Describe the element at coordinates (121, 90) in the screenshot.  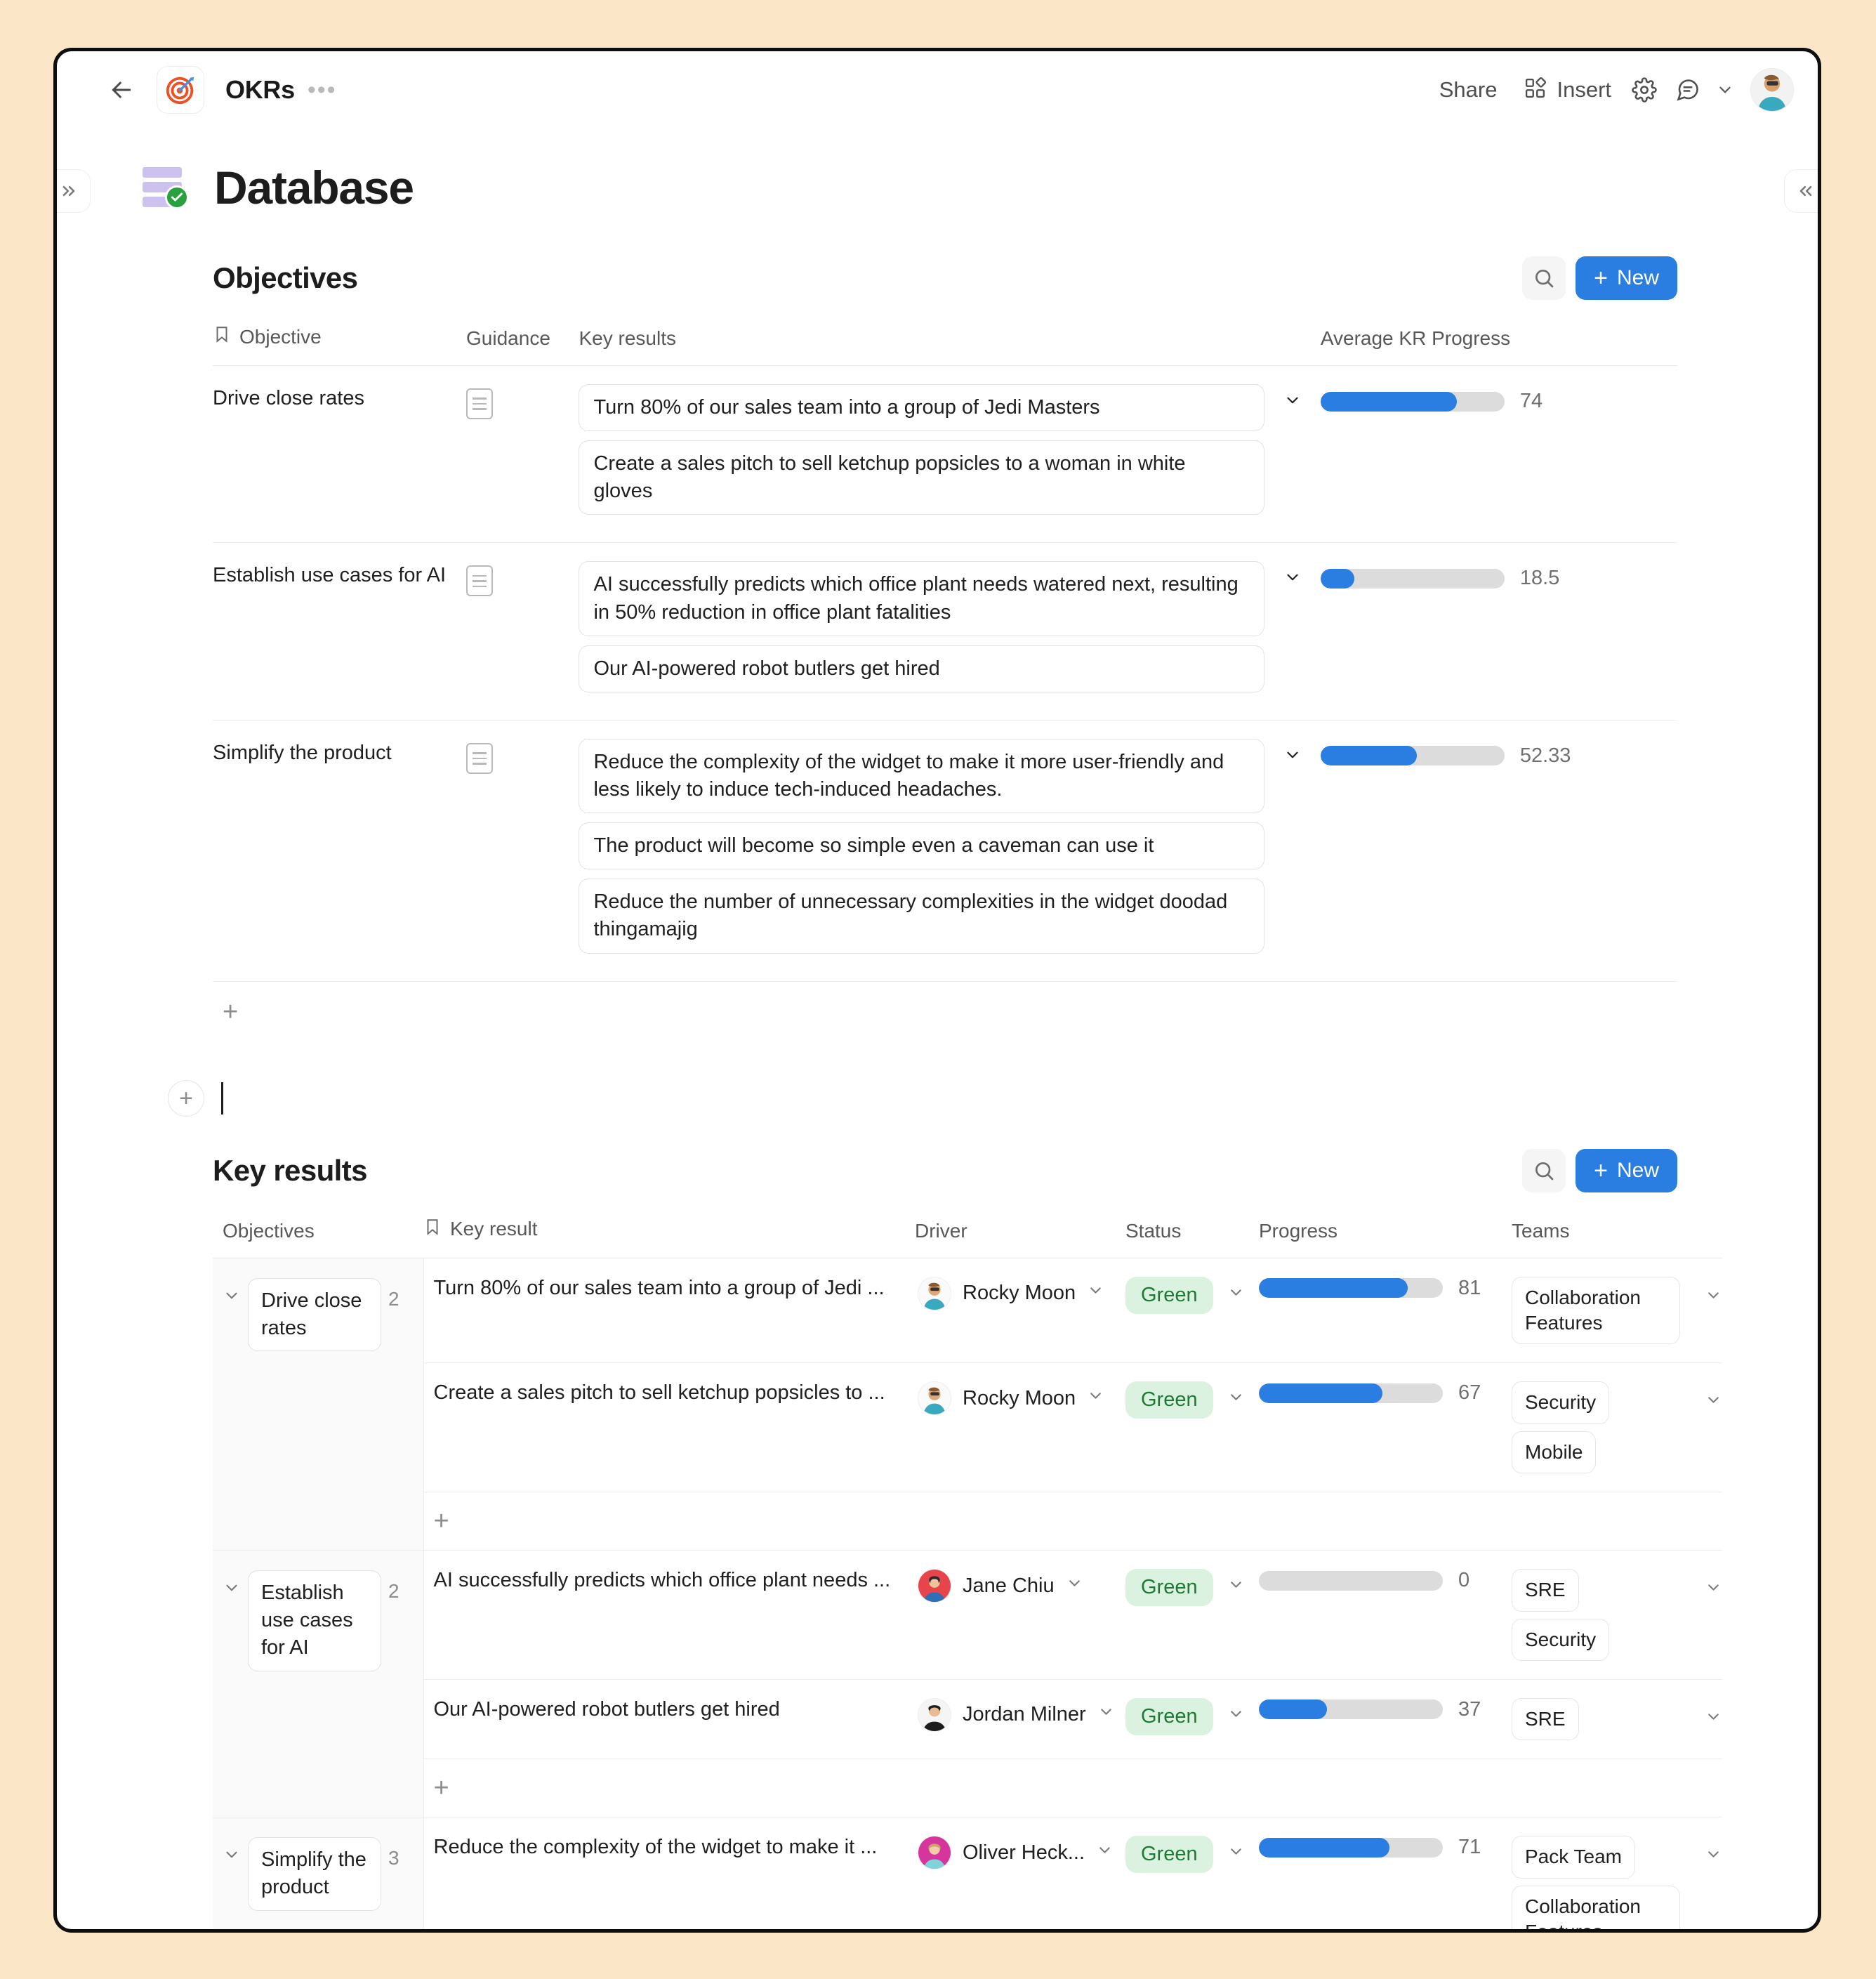
I see `back-icon` at that location.